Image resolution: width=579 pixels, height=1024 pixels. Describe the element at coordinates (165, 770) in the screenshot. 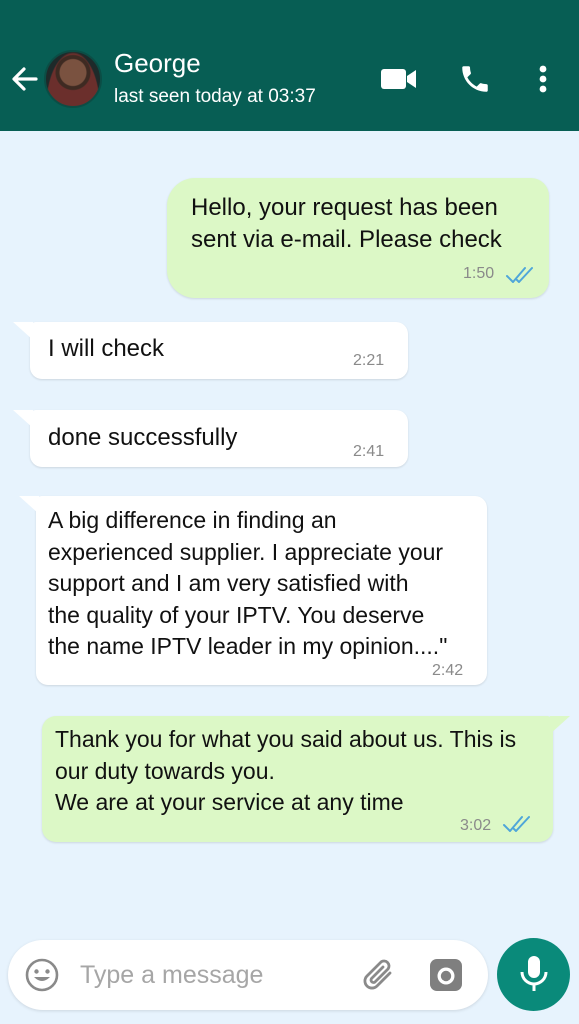

I see `message-line: our duty towards you.` at that location.